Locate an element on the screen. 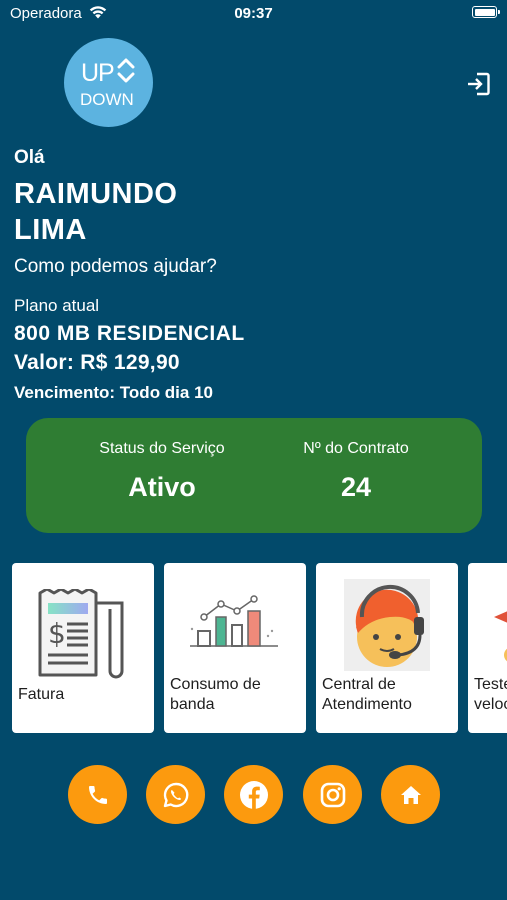 The width and height of the screenshot is (507, 900). service-status: Status do Serviço Ativo is located at coordinates (162, 471).